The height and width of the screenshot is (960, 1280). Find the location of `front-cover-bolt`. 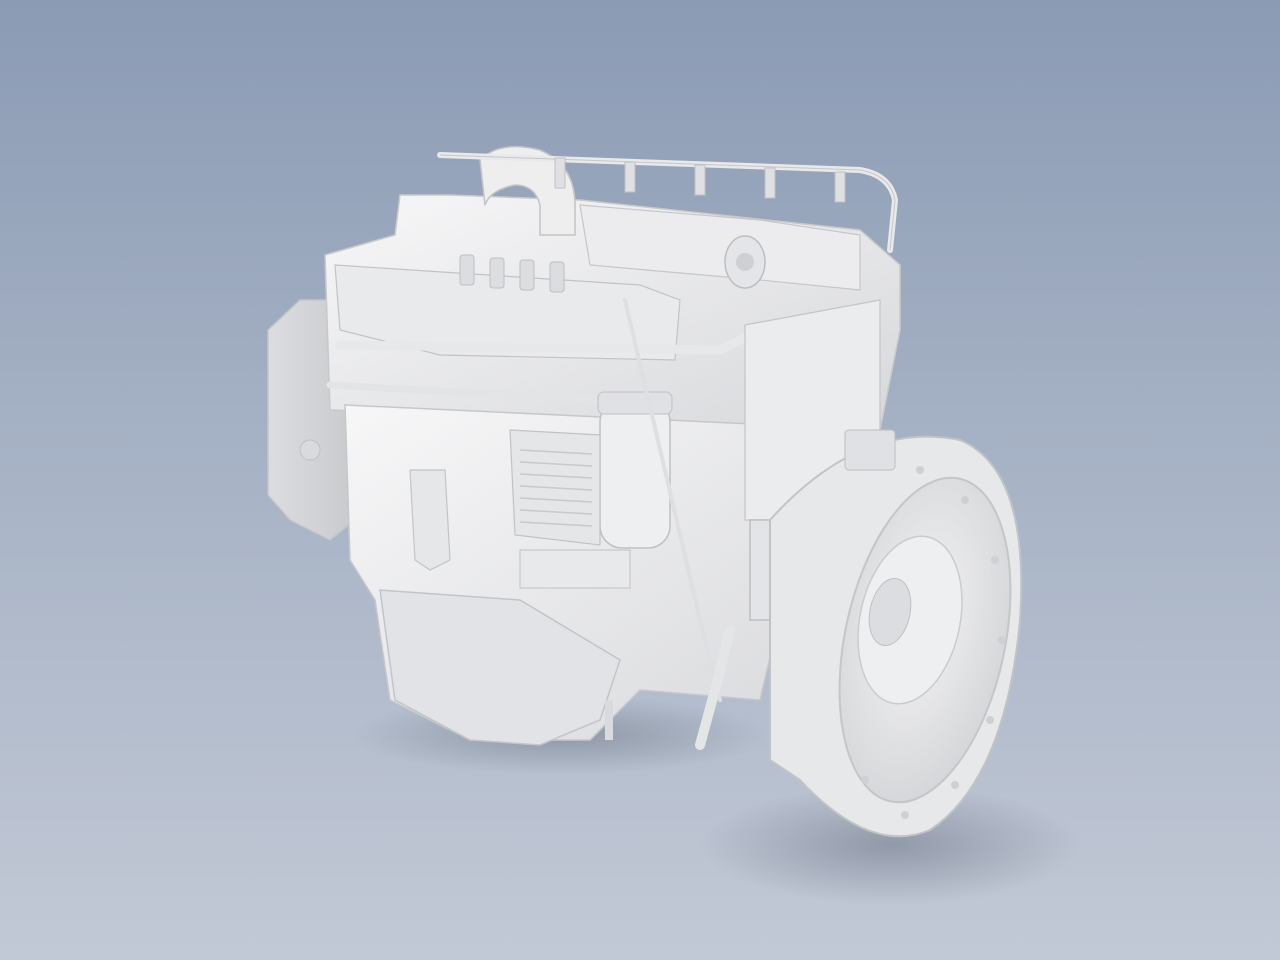

front-cover-bolt is located at coordinates (310, 450).